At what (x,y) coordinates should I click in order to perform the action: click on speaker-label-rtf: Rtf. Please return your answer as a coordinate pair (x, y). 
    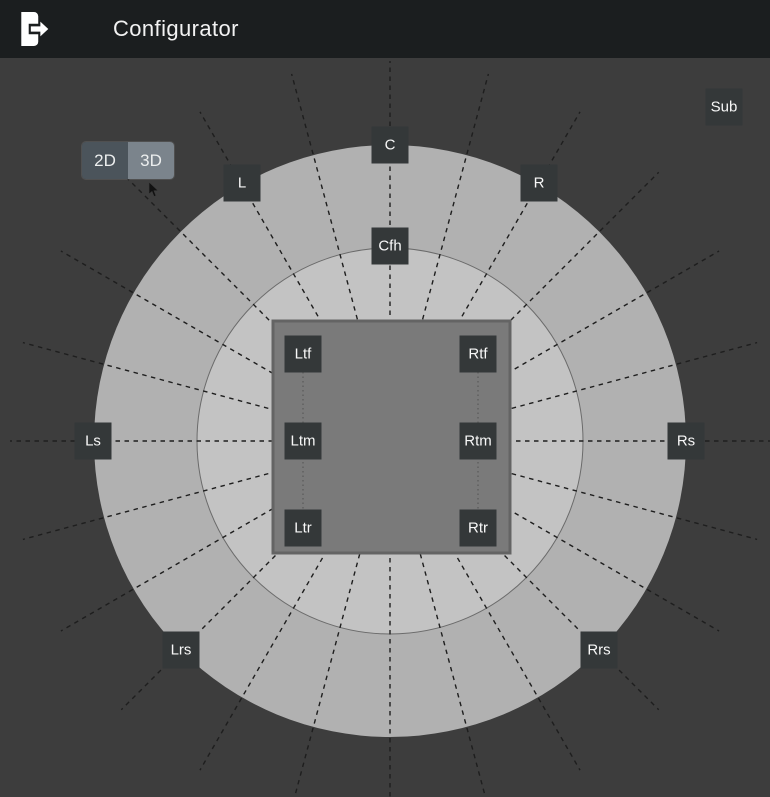
    Looking at the image, I should click on (478, 354).